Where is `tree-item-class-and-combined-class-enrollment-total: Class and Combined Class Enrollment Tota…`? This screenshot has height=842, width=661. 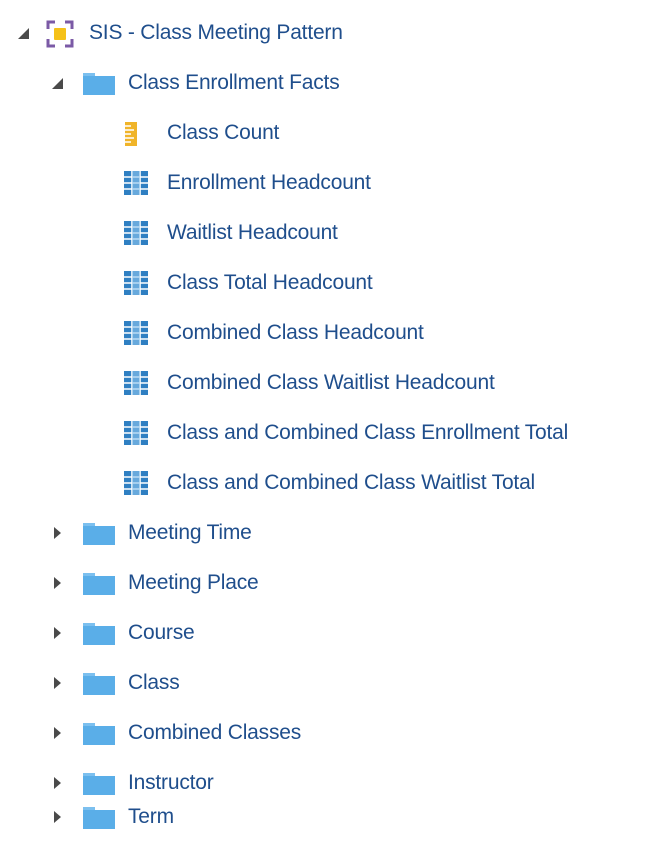 tree-item-class-and-combined-class-enrollment-total: Class and Combined Class Enrollment Tota… is located at coordinates (330, 433).